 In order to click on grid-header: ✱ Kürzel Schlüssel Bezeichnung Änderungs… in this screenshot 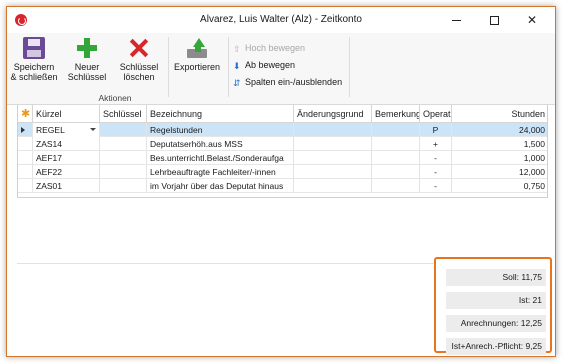, I will do `click(282, 114)`.